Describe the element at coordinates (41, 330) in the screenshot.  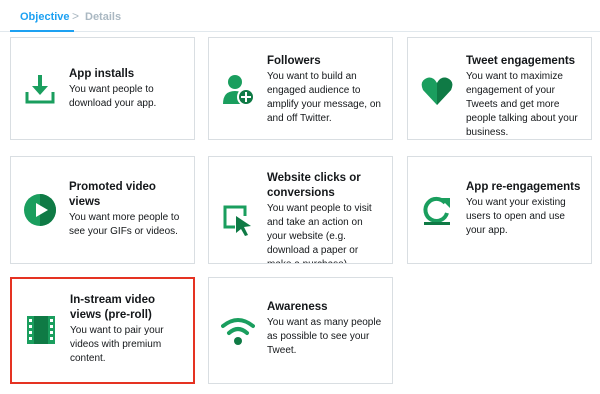
I see `film-icon` at that location.